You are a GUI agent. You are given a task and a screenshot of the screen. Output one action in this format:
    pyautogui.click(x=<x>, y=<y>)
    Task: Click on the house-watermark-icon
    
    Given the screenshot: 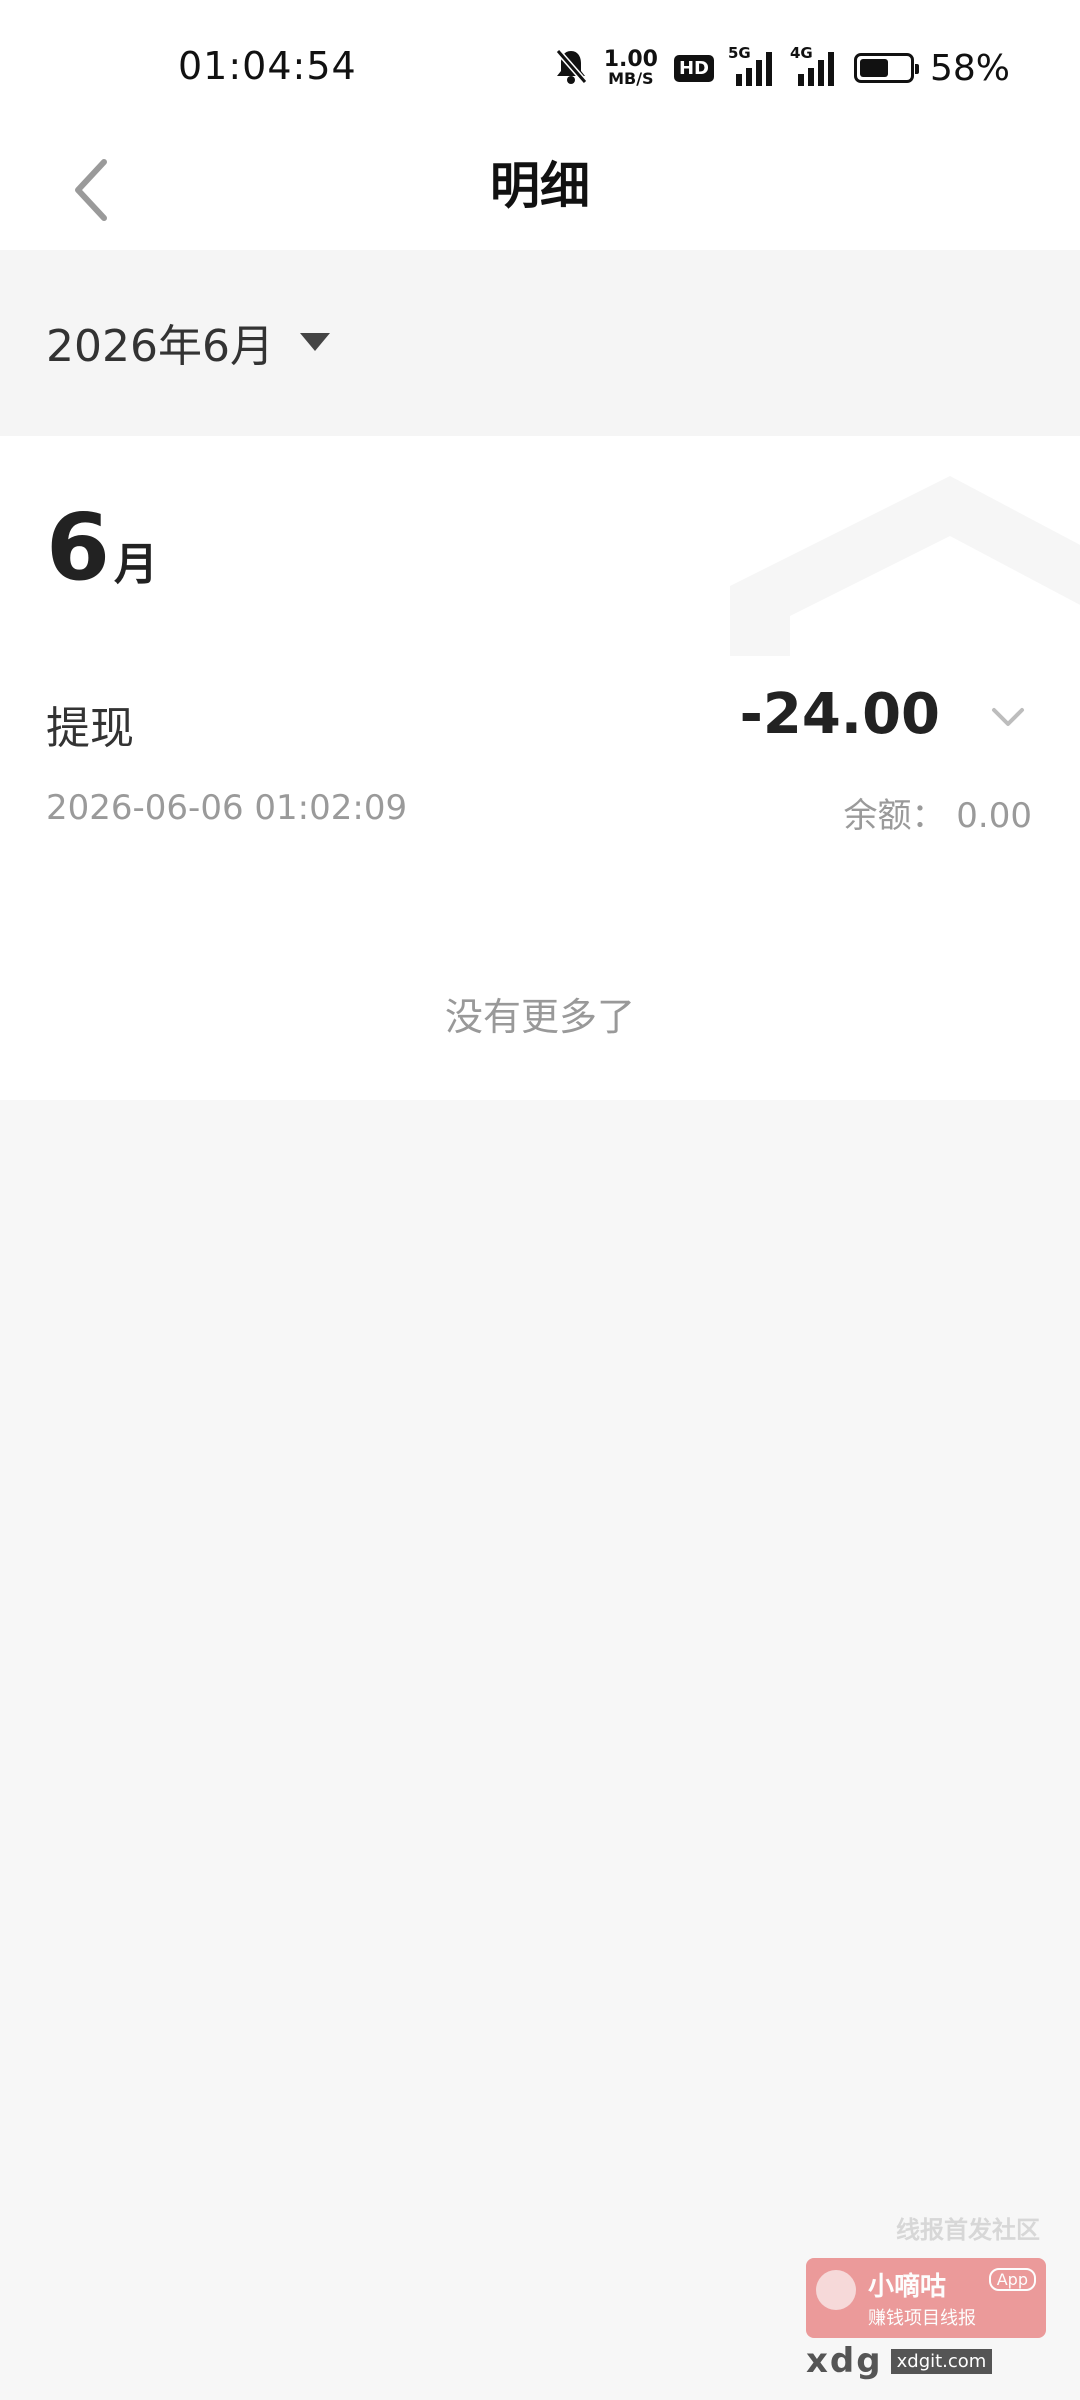 What is the action you would take?
    pyautogui.click(x=905, y=566)
    